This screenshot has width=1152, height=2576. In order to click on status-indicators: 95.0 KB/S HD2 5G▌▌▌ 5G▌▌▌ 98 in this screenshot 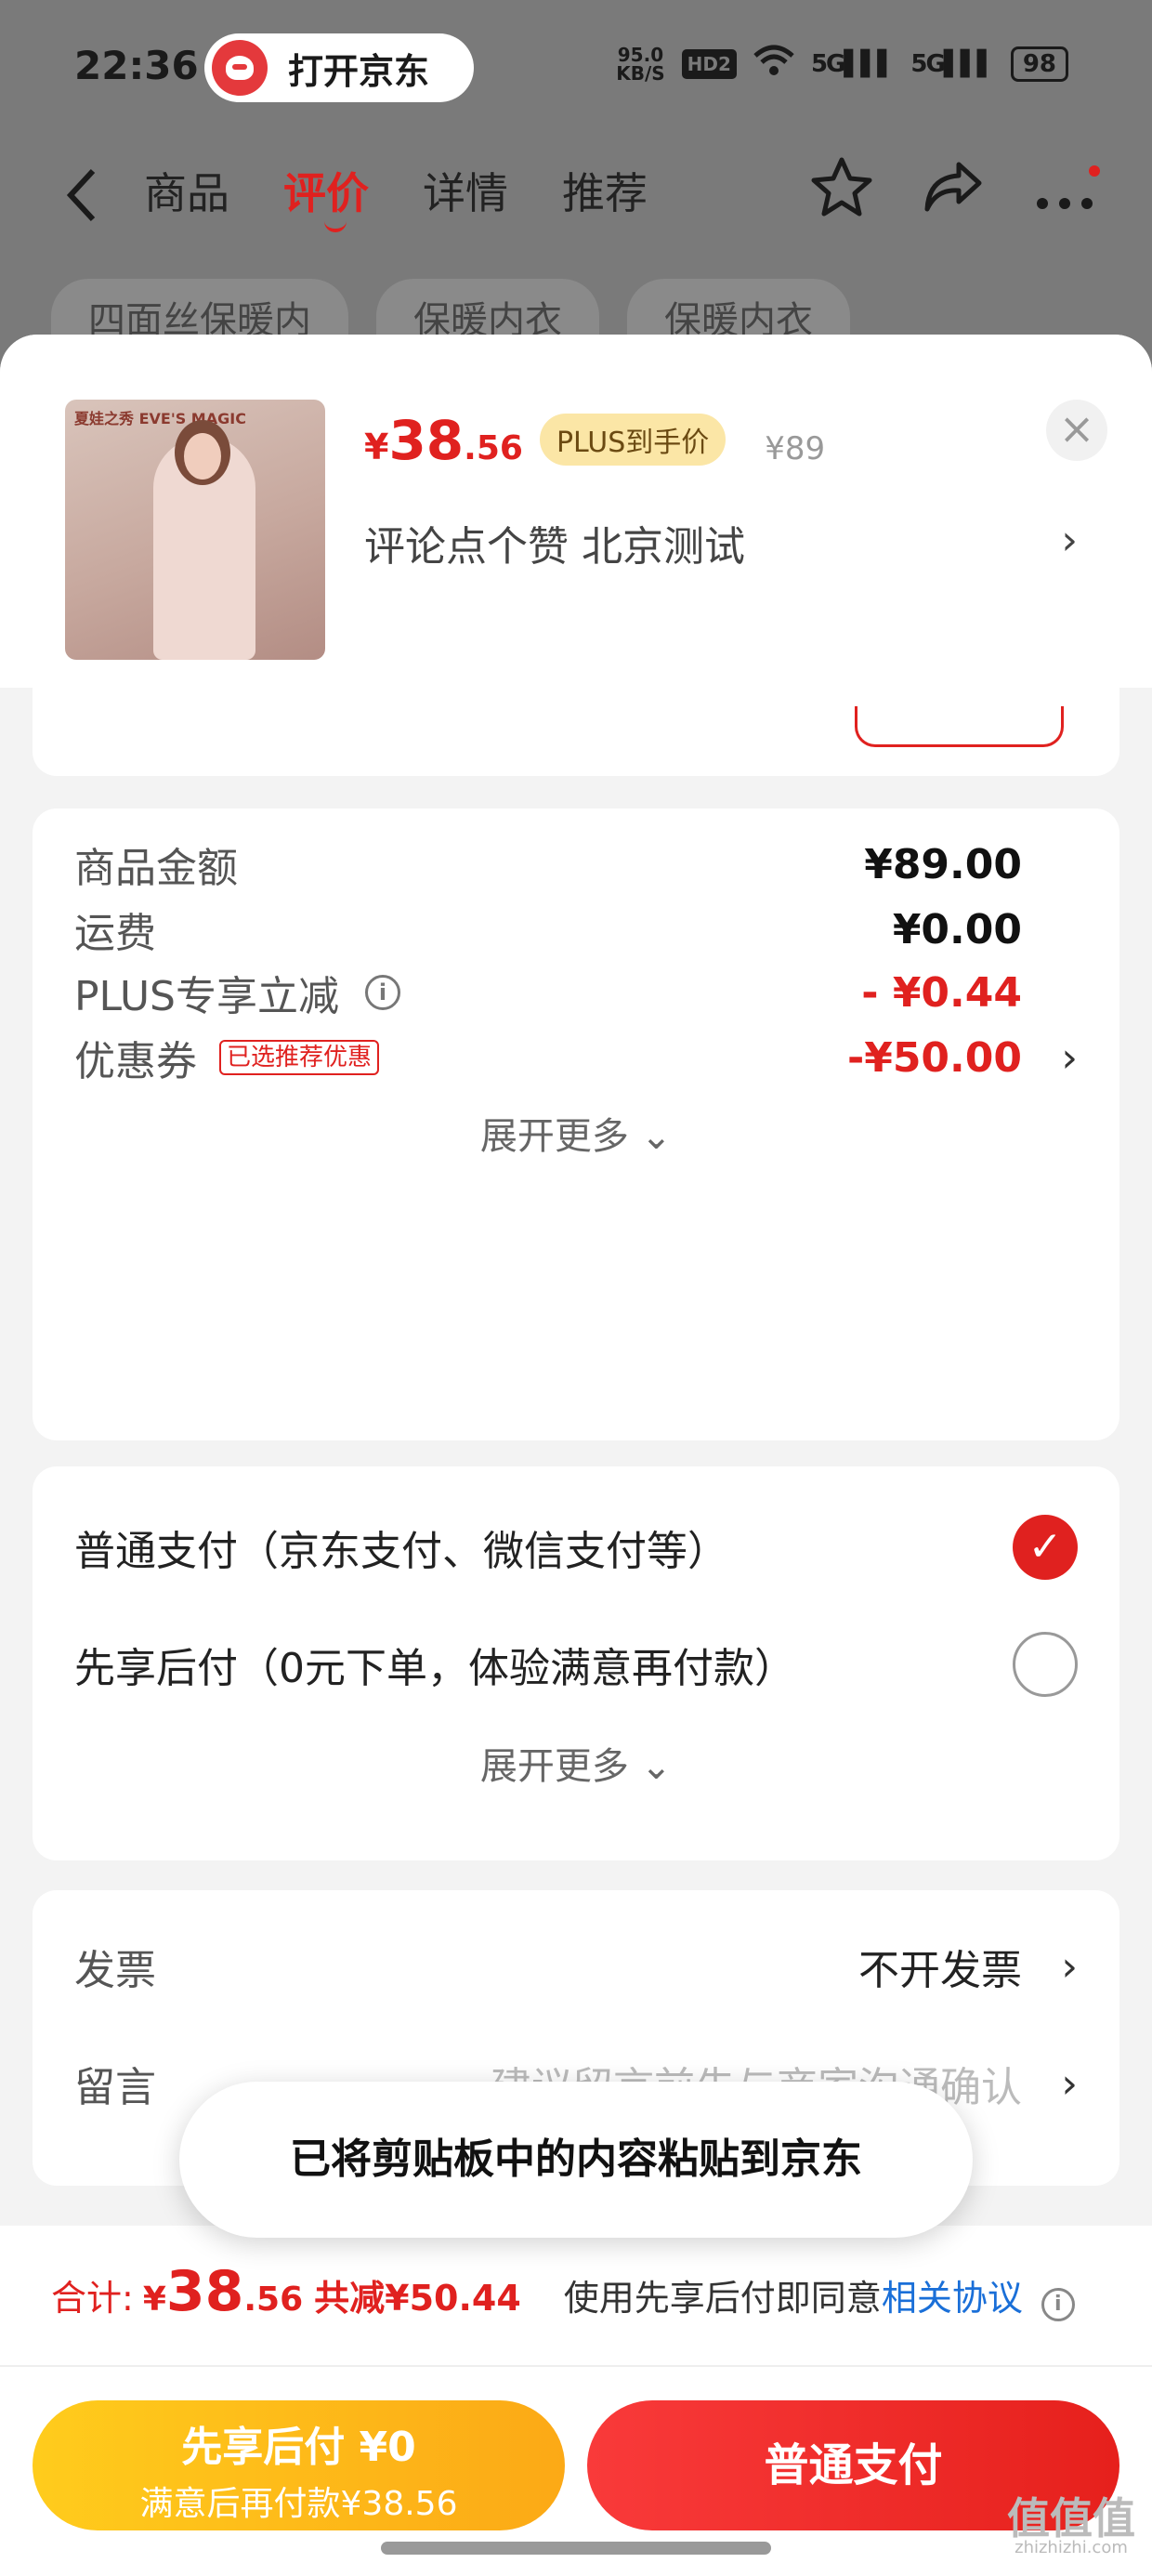, I will do `click(842, 64)`.